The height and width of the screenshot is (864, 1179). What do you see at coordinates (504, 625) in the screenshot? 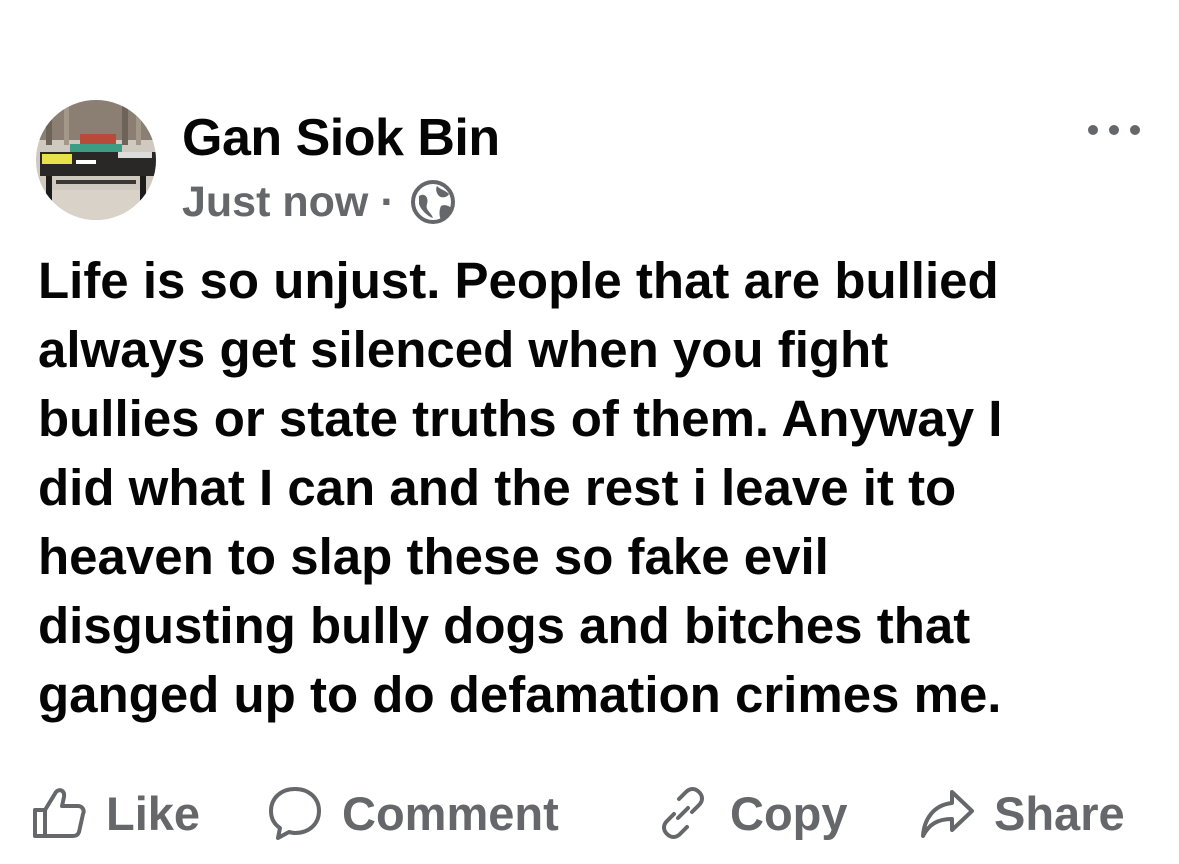
I see `post-text-line: disgusting bully dogs and bitches that` at bounding box center [504, 625].